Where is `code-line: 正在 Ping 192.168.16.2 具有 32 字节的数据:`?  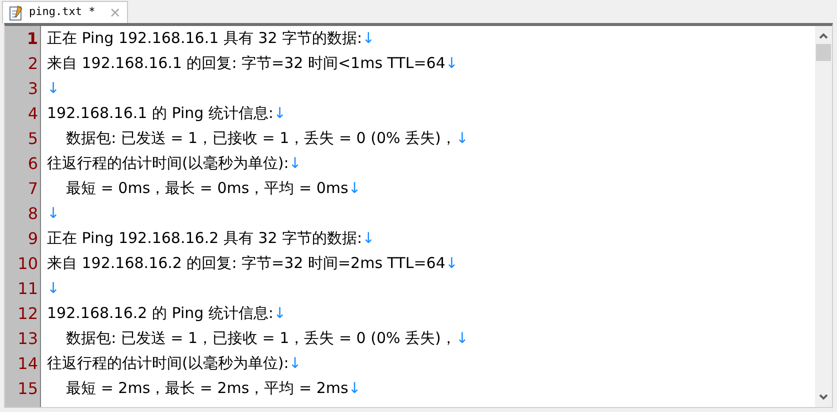
code-line: 正在 Ping 192.168.16.2 具有 32 字节的数据: is located at coordinates (204, 239).